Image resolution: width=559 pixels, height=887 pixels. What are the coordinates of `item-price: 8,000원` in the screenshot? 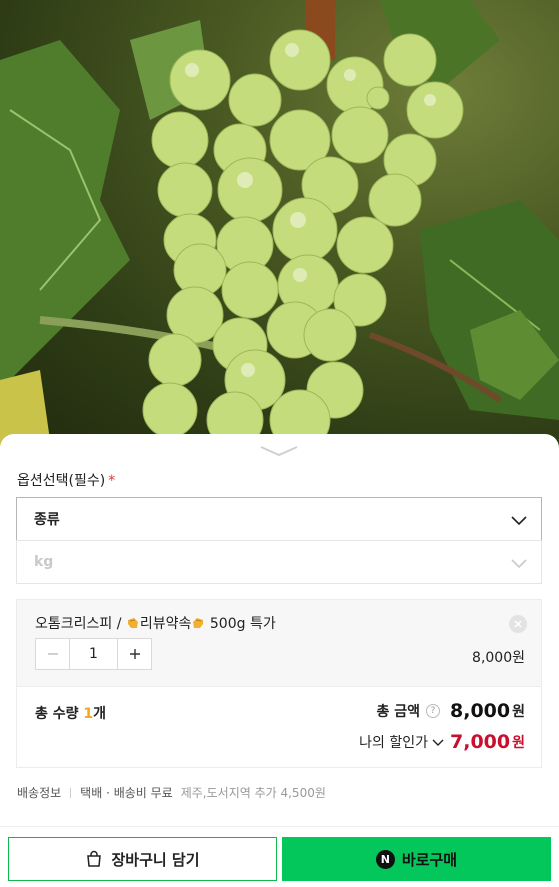 It's located at (498, 658).